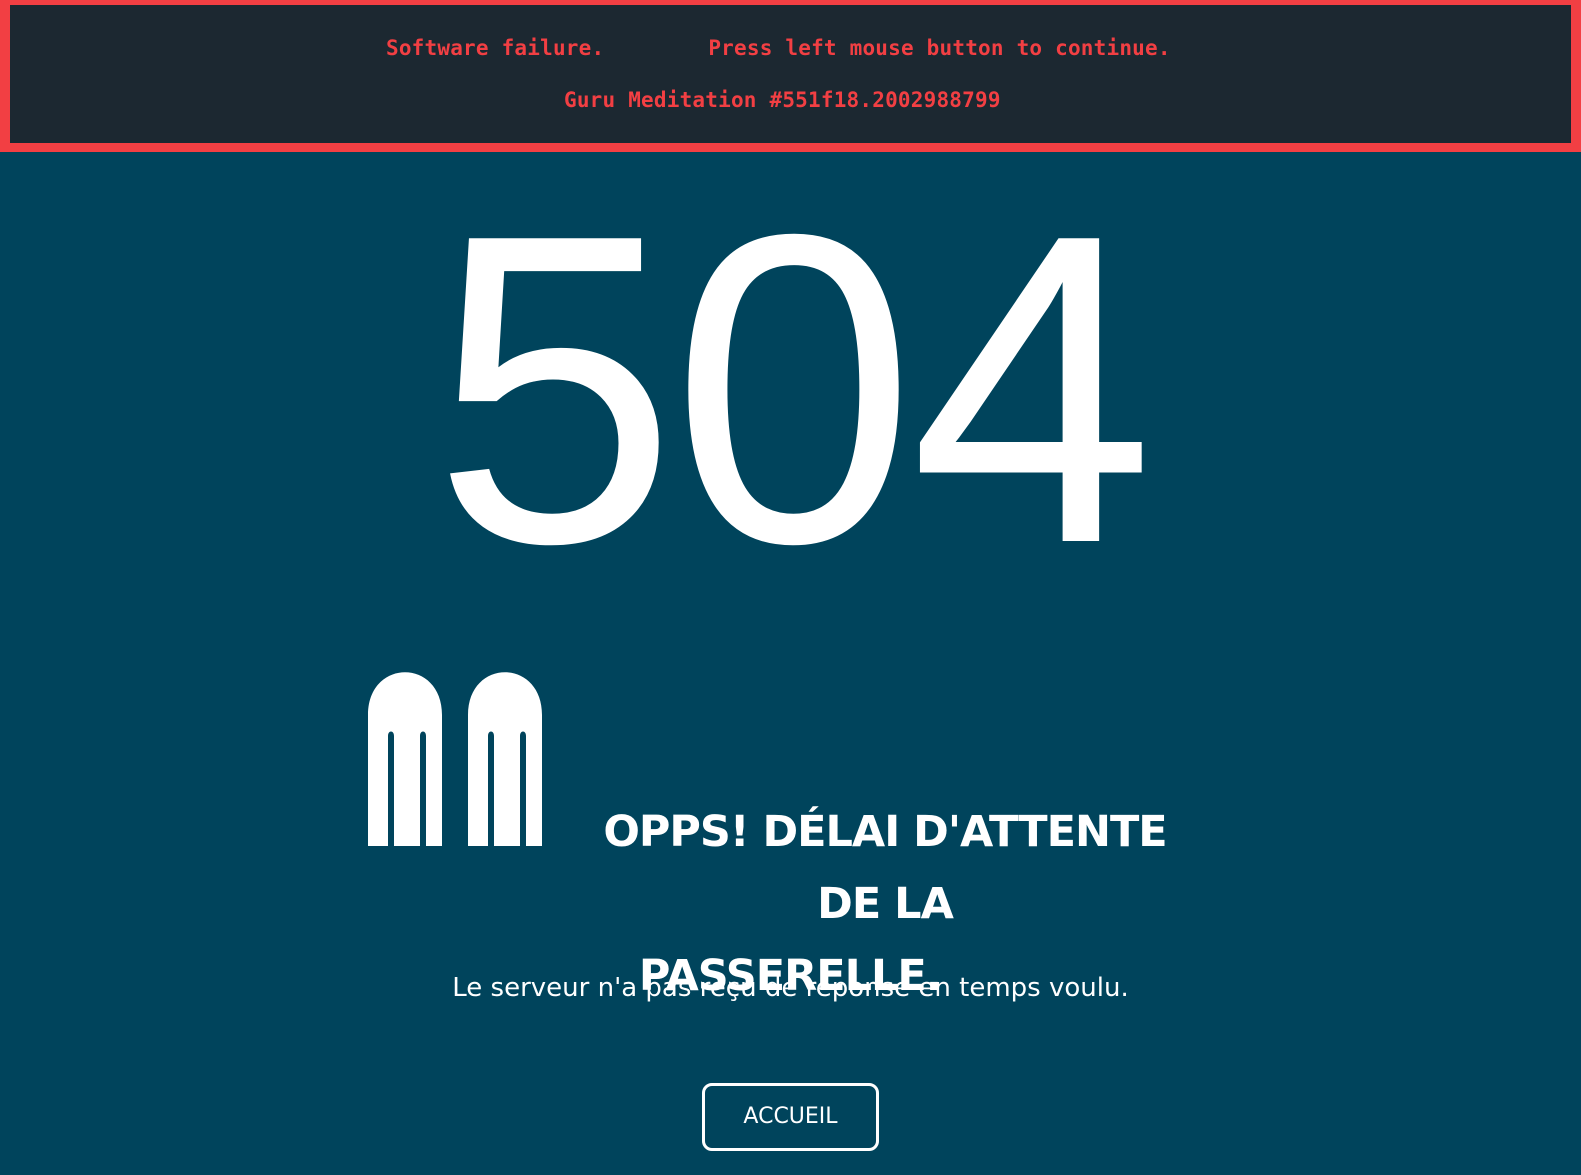 This screenshot has width=1581, height=1175. What do you see at coordinates (782, 100) in the screenshot?
I see `guru-meditation-code: Guru Meditation #551f18.2002988799` at bounding box center [782, 100].